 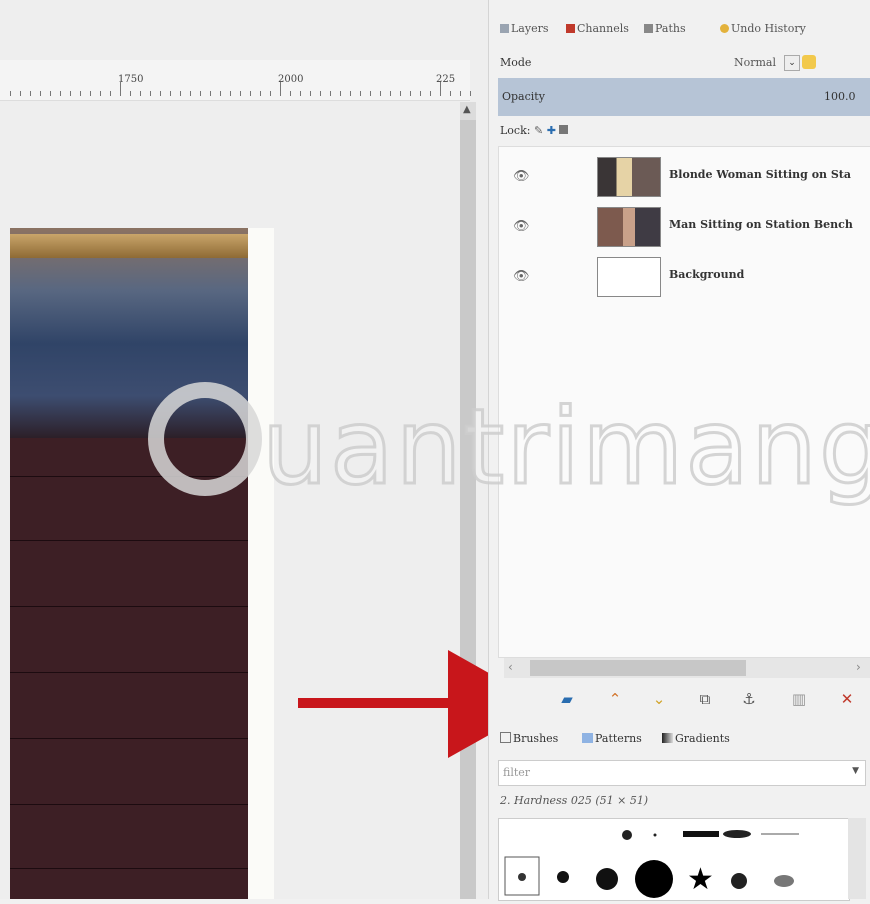 I want to click on tab-gradients: Gradients, so click(x=696, y=738).